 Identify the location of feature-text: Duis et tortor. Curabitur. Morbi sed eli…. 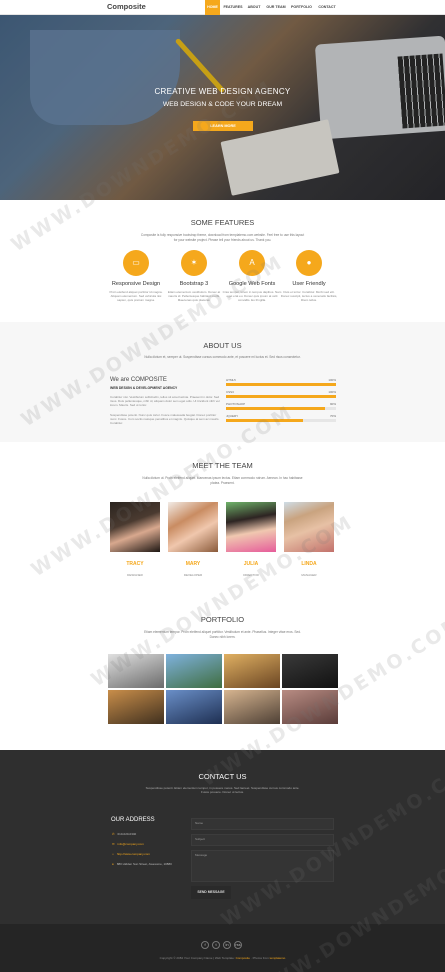
(309, 296).